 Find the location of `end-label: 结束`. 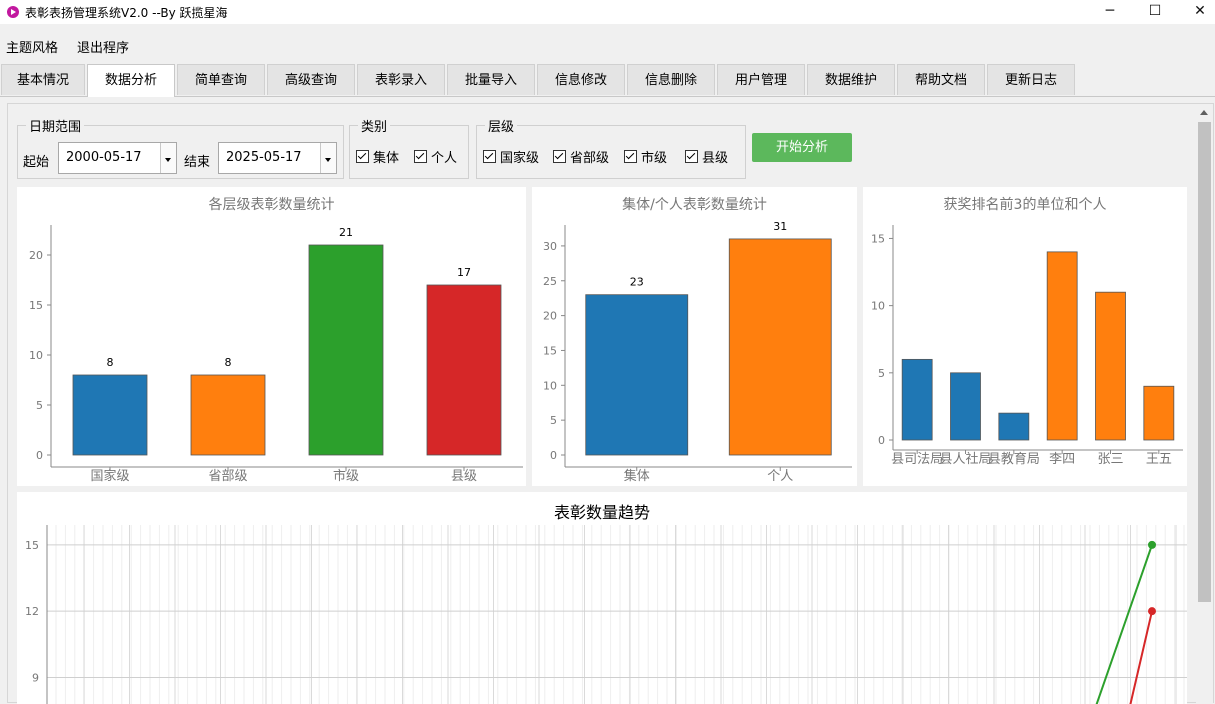

end-label: 结束 is located at coordinates (197, 162).